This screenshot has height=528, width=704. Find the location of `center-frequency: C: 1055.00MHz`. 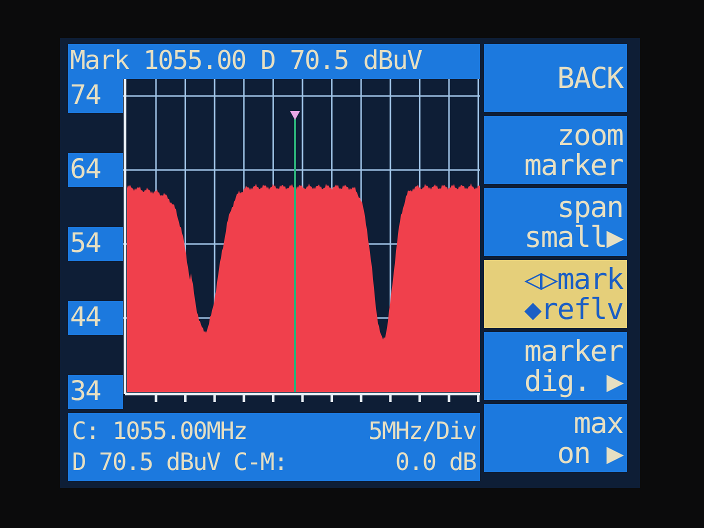

center-frequency: C: 1055.00MHz is located at coordinates (159, 431).